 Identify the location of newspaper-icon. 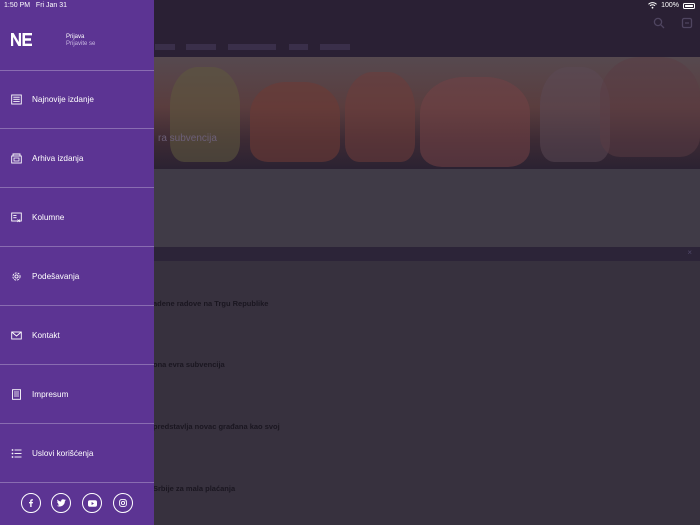
(16, 99).